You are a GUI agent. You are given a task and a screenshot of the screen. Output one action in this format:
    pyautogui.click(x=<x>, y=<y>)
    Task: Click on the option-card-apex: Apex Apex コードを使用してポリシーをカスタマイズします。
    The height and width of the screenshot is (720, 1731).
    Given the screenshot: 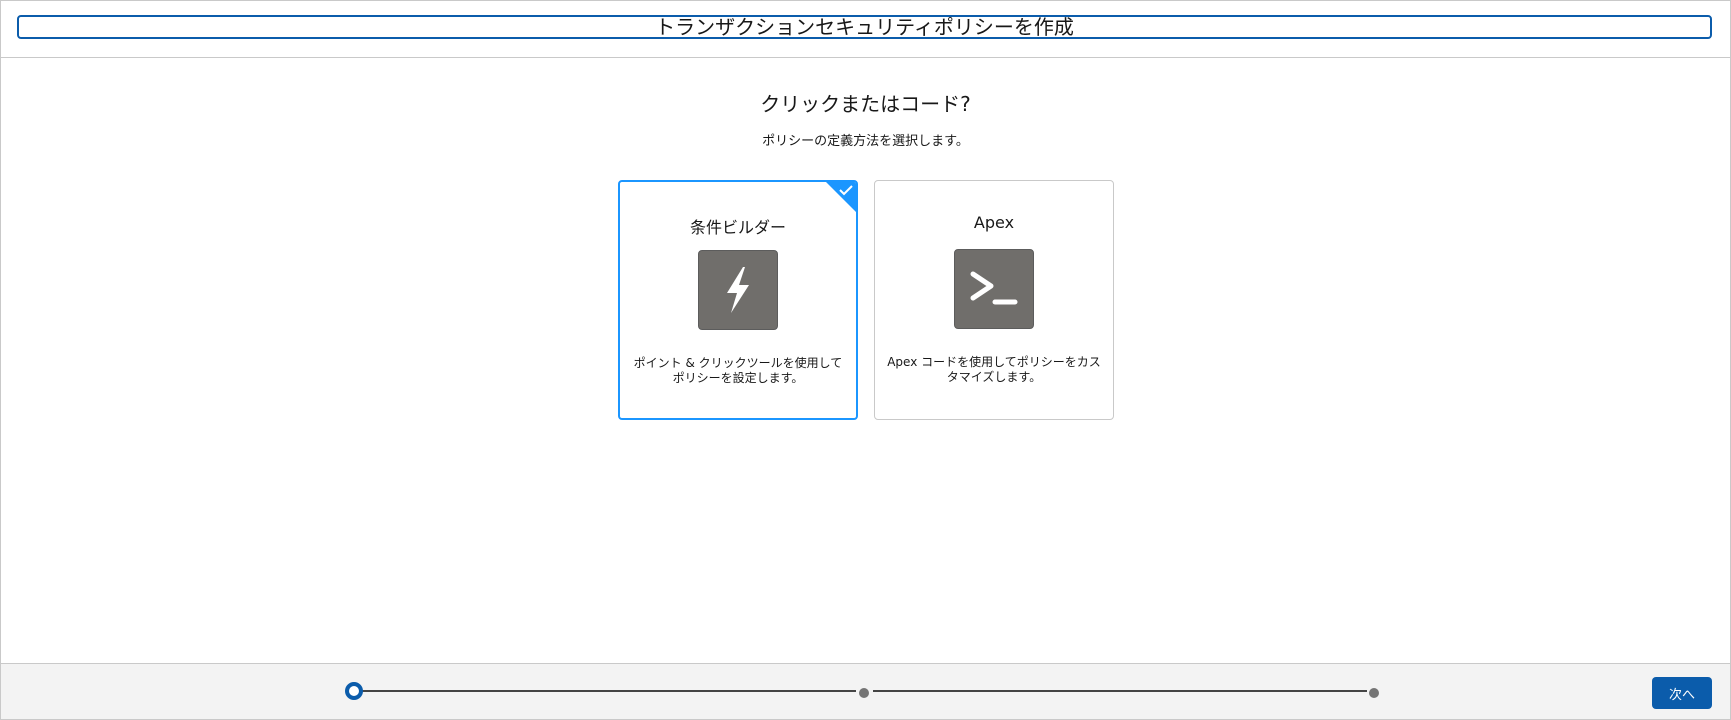 What is the action you would take?
    pyautogui.click(x=994, y=300)
    